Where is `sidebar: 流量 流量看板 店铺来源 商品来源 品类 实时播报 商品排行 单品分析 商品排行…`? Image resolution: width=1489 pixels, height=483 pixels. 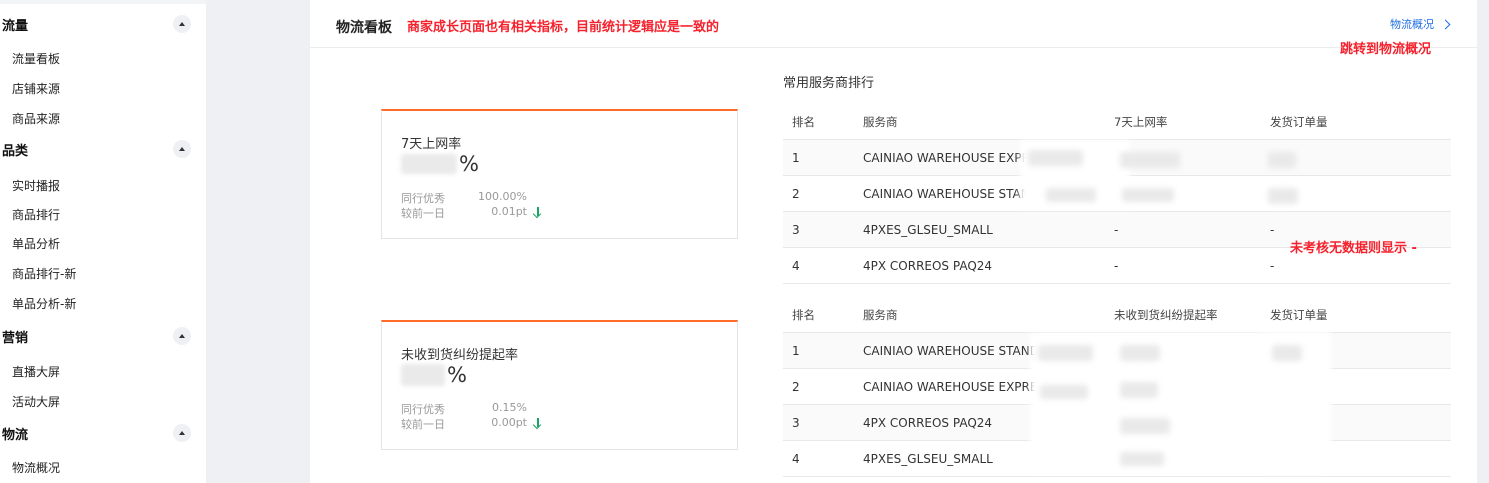
sidebar: 流量 流量看板 店铺来源 商品来源 品类 实时播报 商品排行 单品分析 商品排行… is located at coordinates (103, 241).